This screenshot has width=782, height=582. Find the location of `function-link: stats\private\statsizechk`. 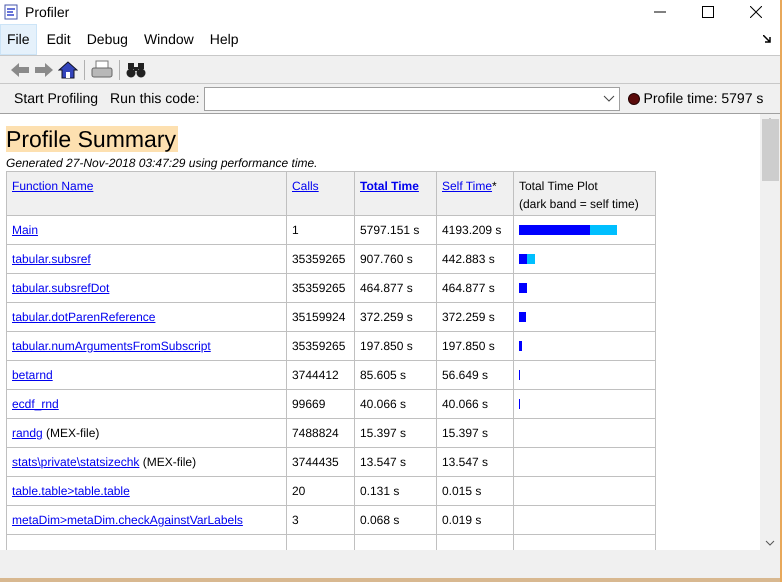

function-link: stats\private\statsizechk is located at coordinates (76, 462).